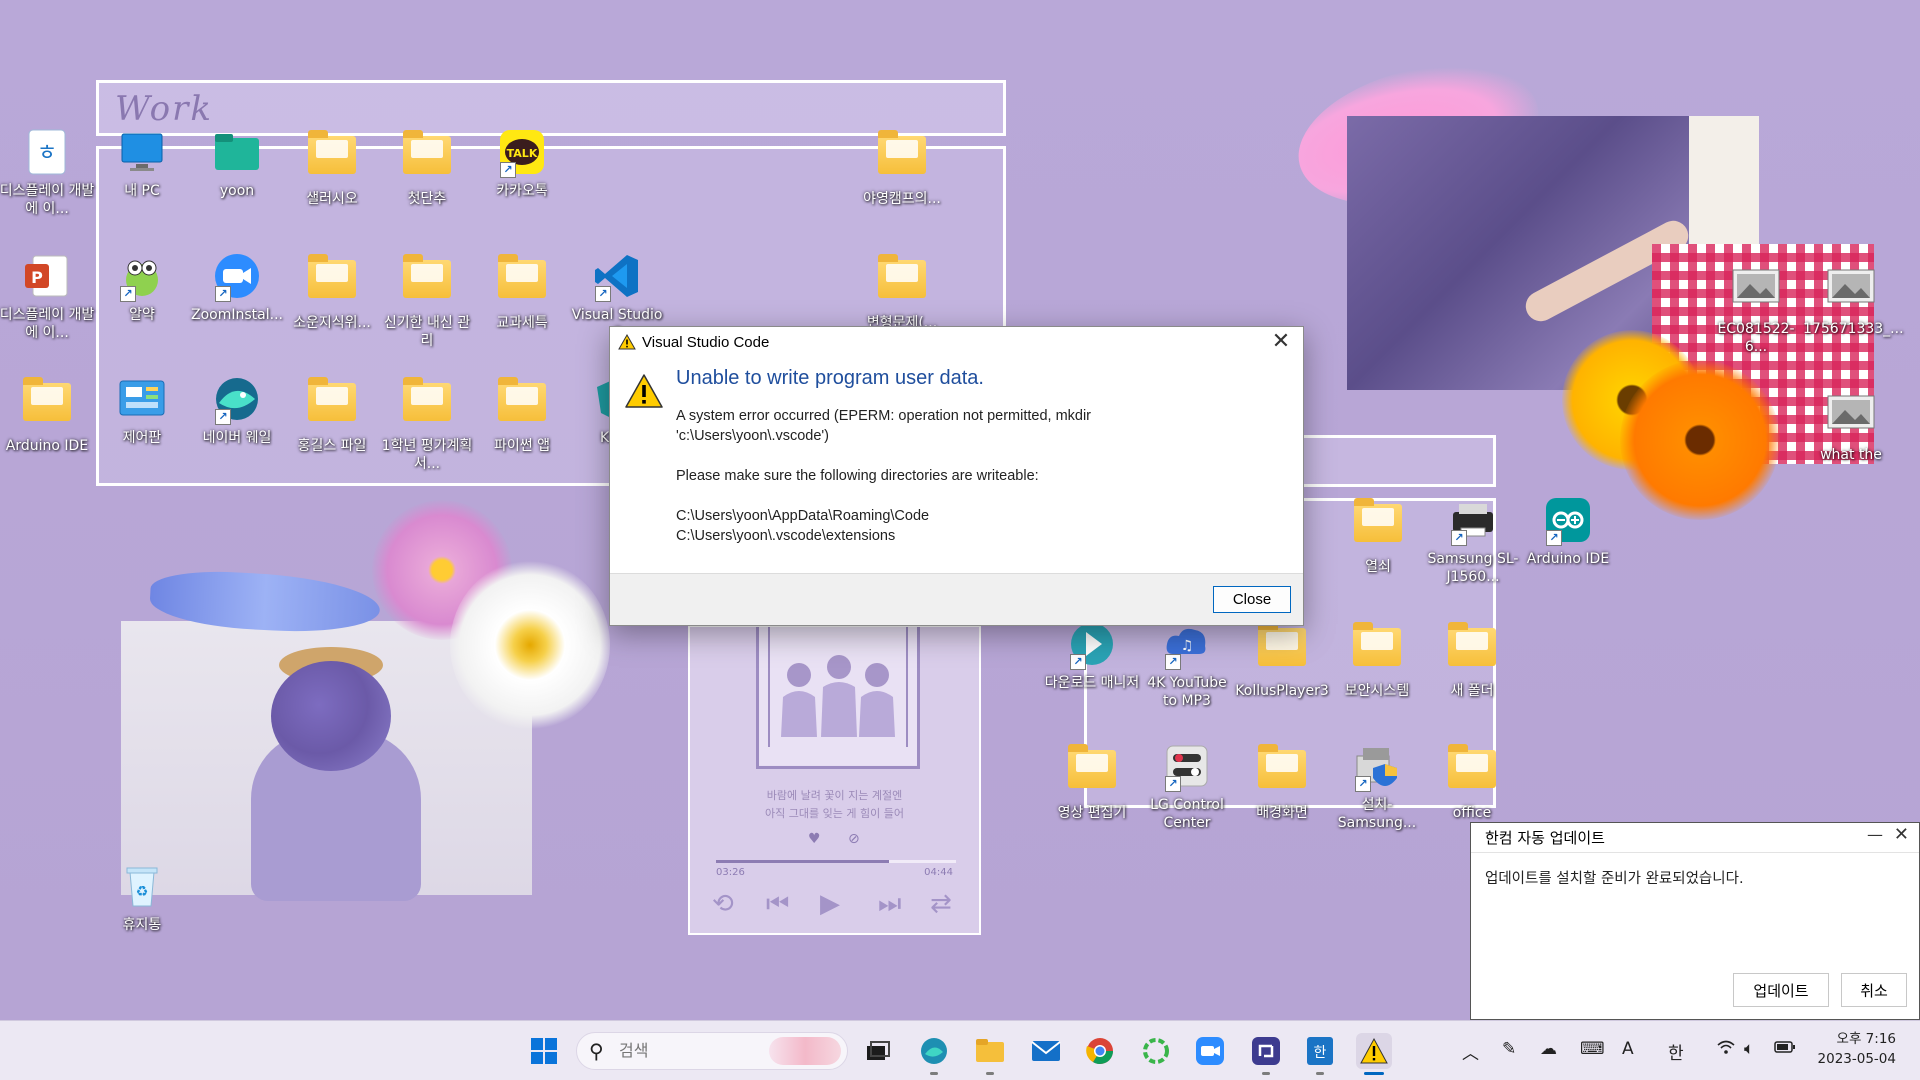 The width and height of the screenshot is (1920, 1080). Describe the element at coordinates (1156, 1051) in the screenshot. I see `taskbar-sync-app` at that location.